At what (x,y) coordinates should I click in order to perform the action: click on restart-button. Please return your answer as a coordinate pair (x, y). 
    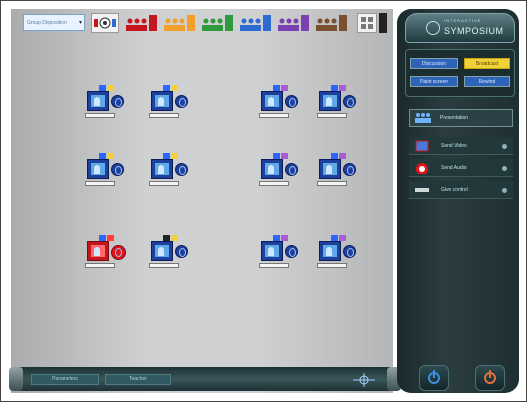
    Looking at the image, I should click on (490, 378).